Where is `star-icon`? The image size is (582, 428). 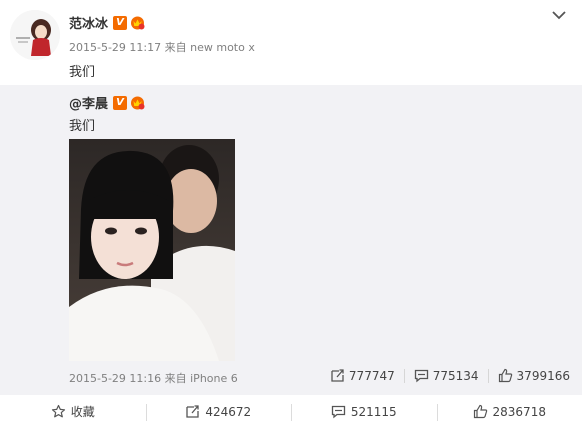
star-icon is located at coordinates (58, 411).